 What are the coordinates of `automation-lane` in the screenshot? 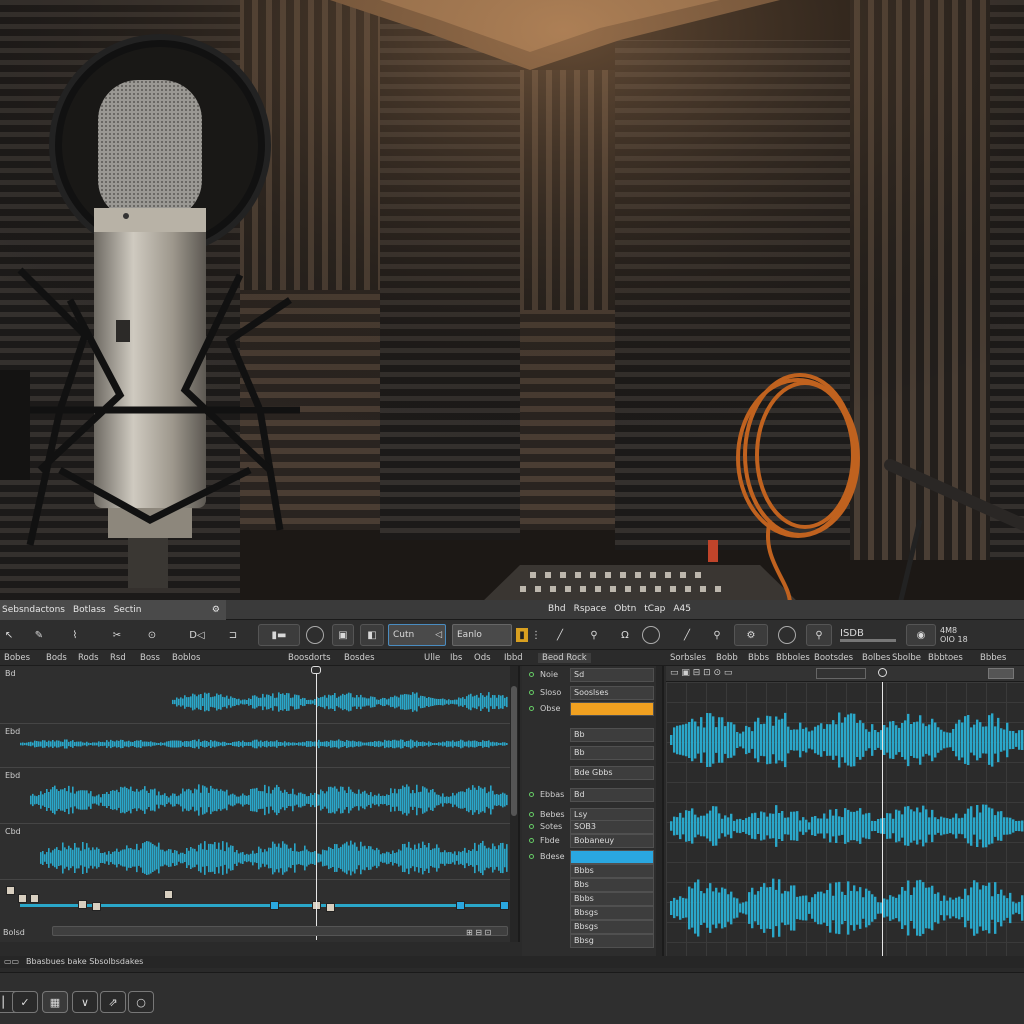 It's located at (255, 900).